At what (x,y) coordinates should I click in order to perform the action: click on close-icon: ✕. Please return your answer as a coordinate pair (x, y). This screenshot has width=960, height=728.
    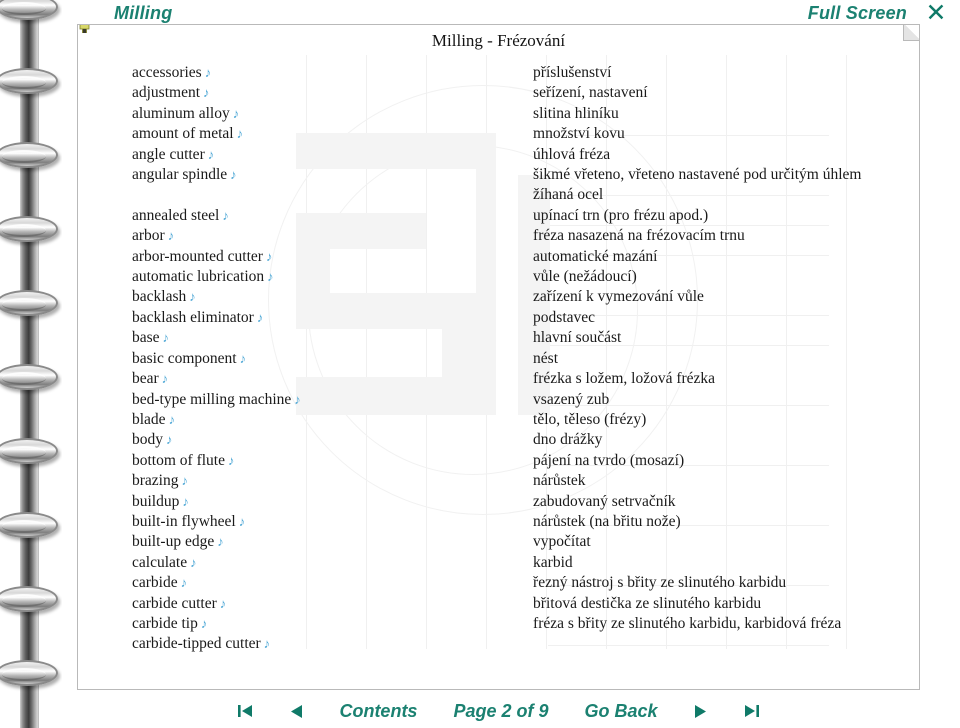
    Looking at the image, I should click on (936, 14).